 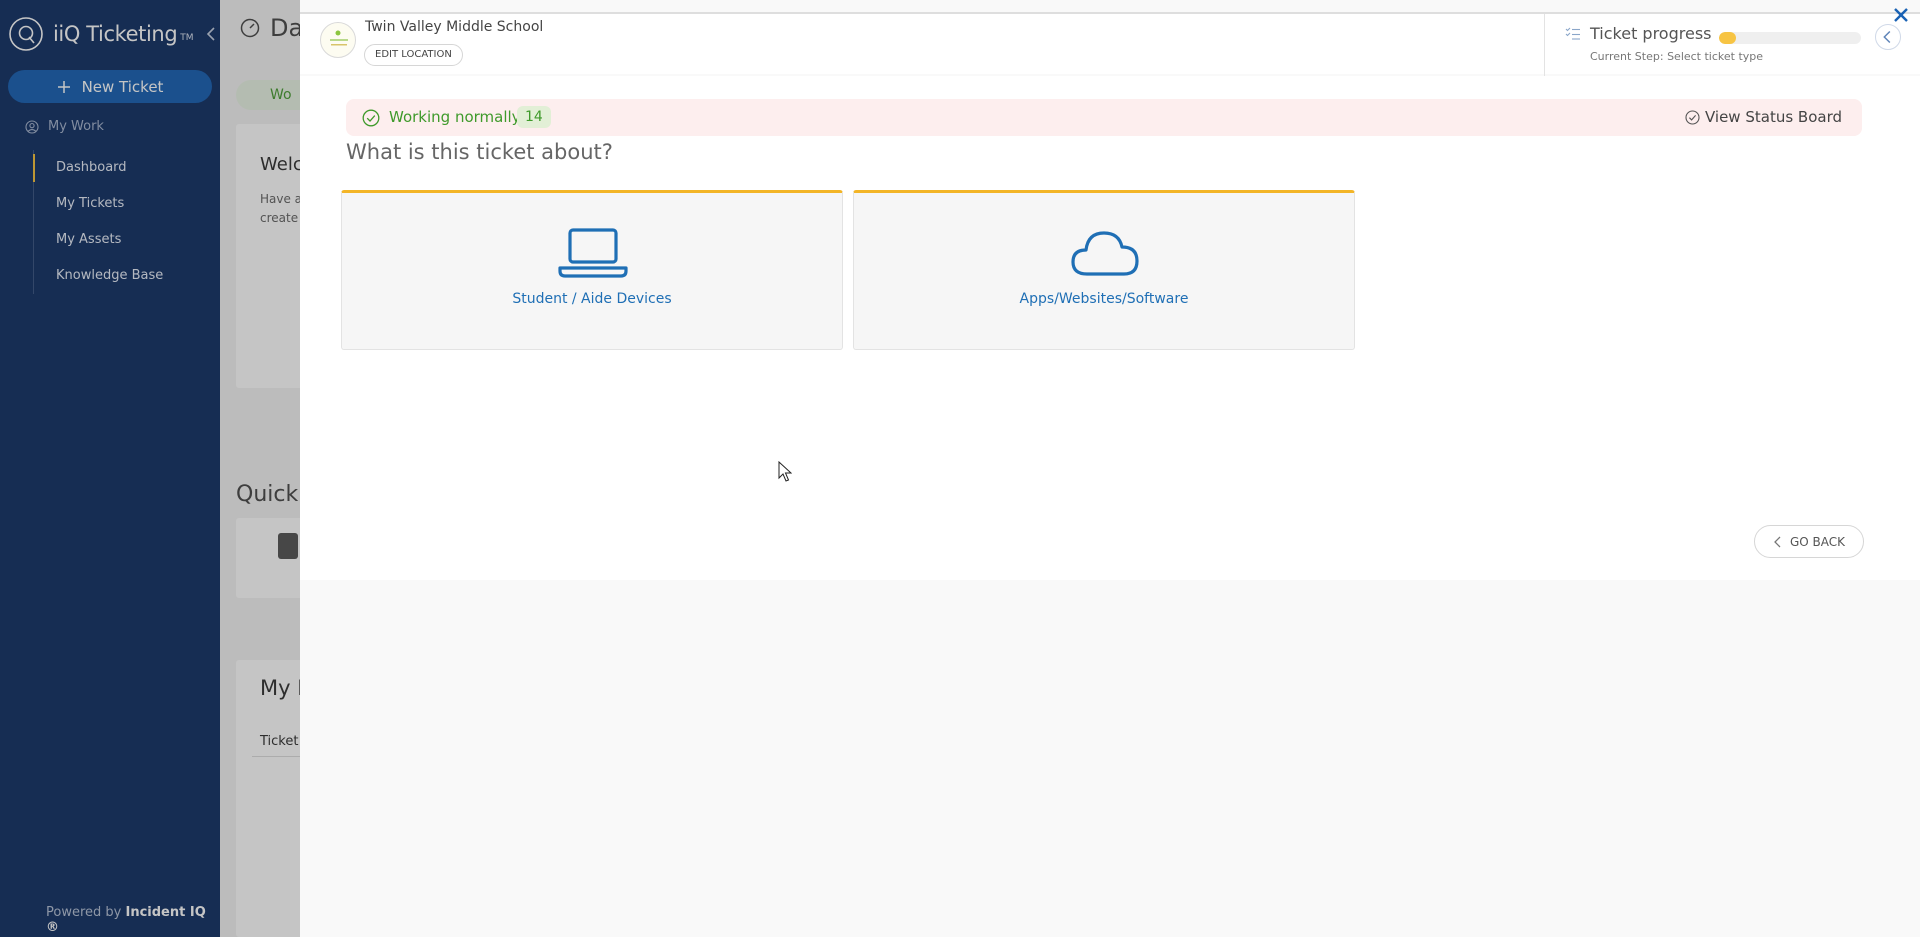 What do you see at coordinates (371, 118) in the screenshot?
I see `check-circle-icon` at bounding box center [371, 118].